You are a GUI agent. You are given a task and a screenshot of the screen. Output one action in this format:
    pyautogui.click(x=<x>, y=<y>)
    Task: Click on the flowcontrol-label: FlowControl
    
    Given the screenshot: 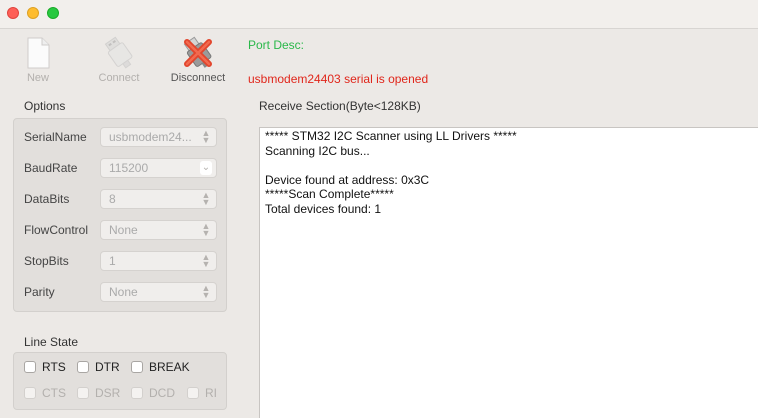 What is the action you would take?
    pyautogui.click(x=56, y=230)
    